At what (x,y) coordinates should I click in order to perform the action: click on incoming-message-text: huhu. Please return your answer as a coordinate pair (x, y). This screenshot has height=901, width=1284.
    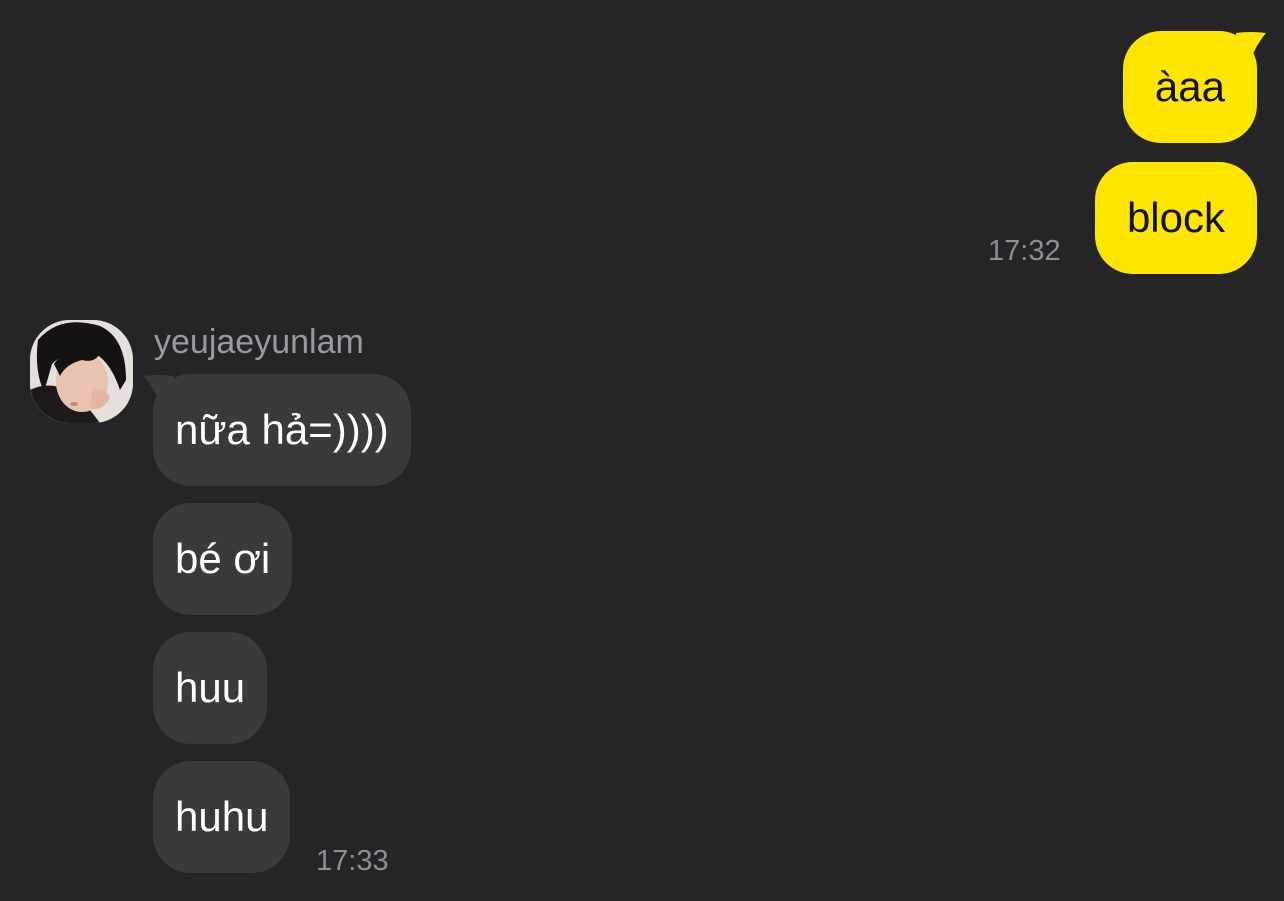
    Looking at the image, I should click on (222, 816).